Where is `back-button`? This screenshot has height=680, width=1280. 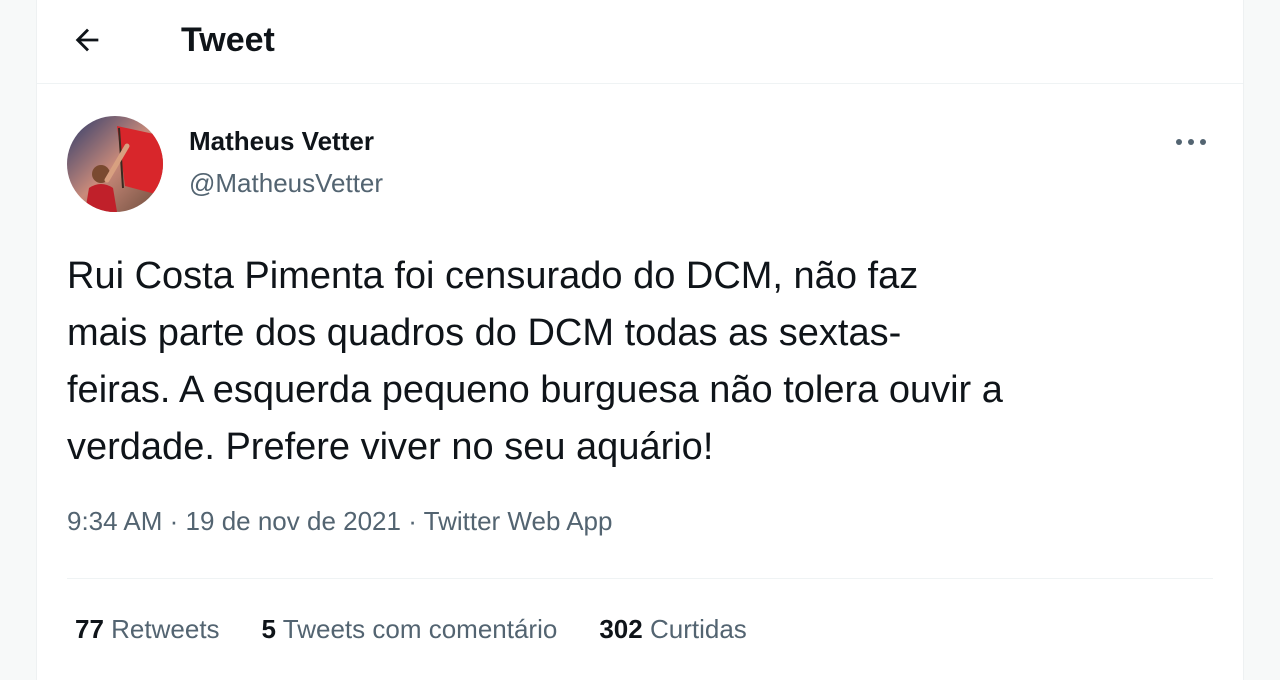 back-button is located at coordinates (87, 40).